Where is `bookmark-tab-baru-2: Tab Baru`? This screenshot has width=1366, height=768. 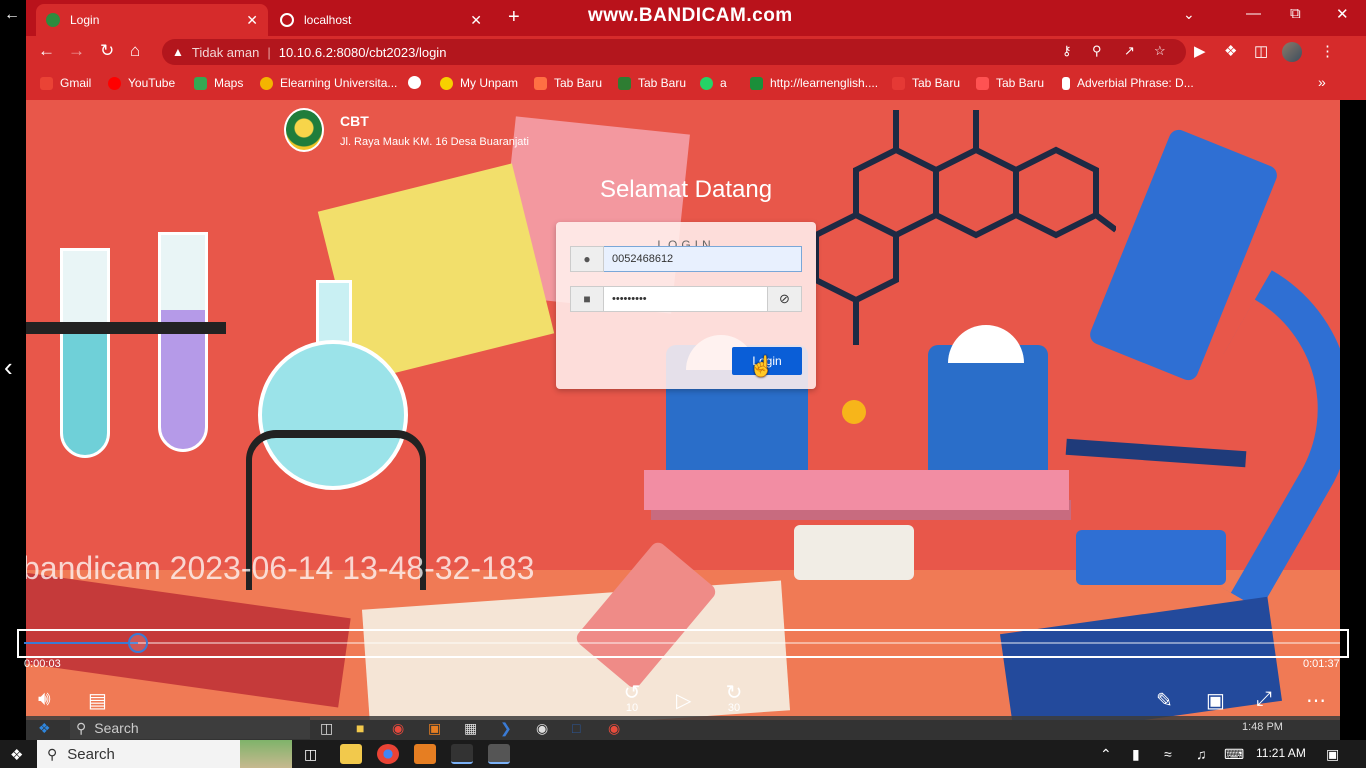
bookmark-tab-baru-2: Tab Baru is located at coordinates (652, 83).